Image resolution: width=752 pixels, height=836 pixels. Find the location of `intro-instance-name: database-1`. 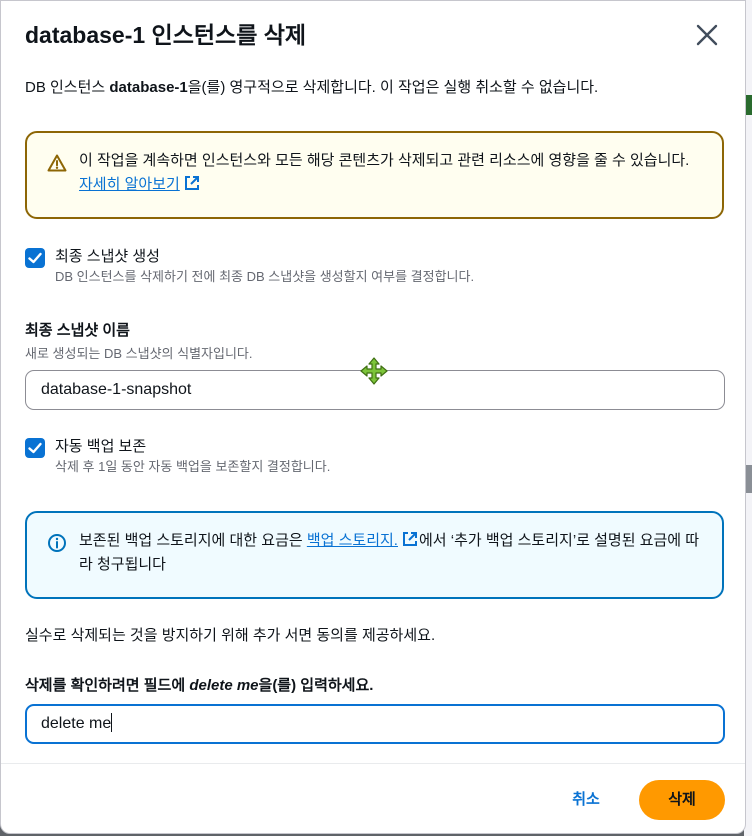

intro-instance-name: database-1 is located at coordinates (148, 87).